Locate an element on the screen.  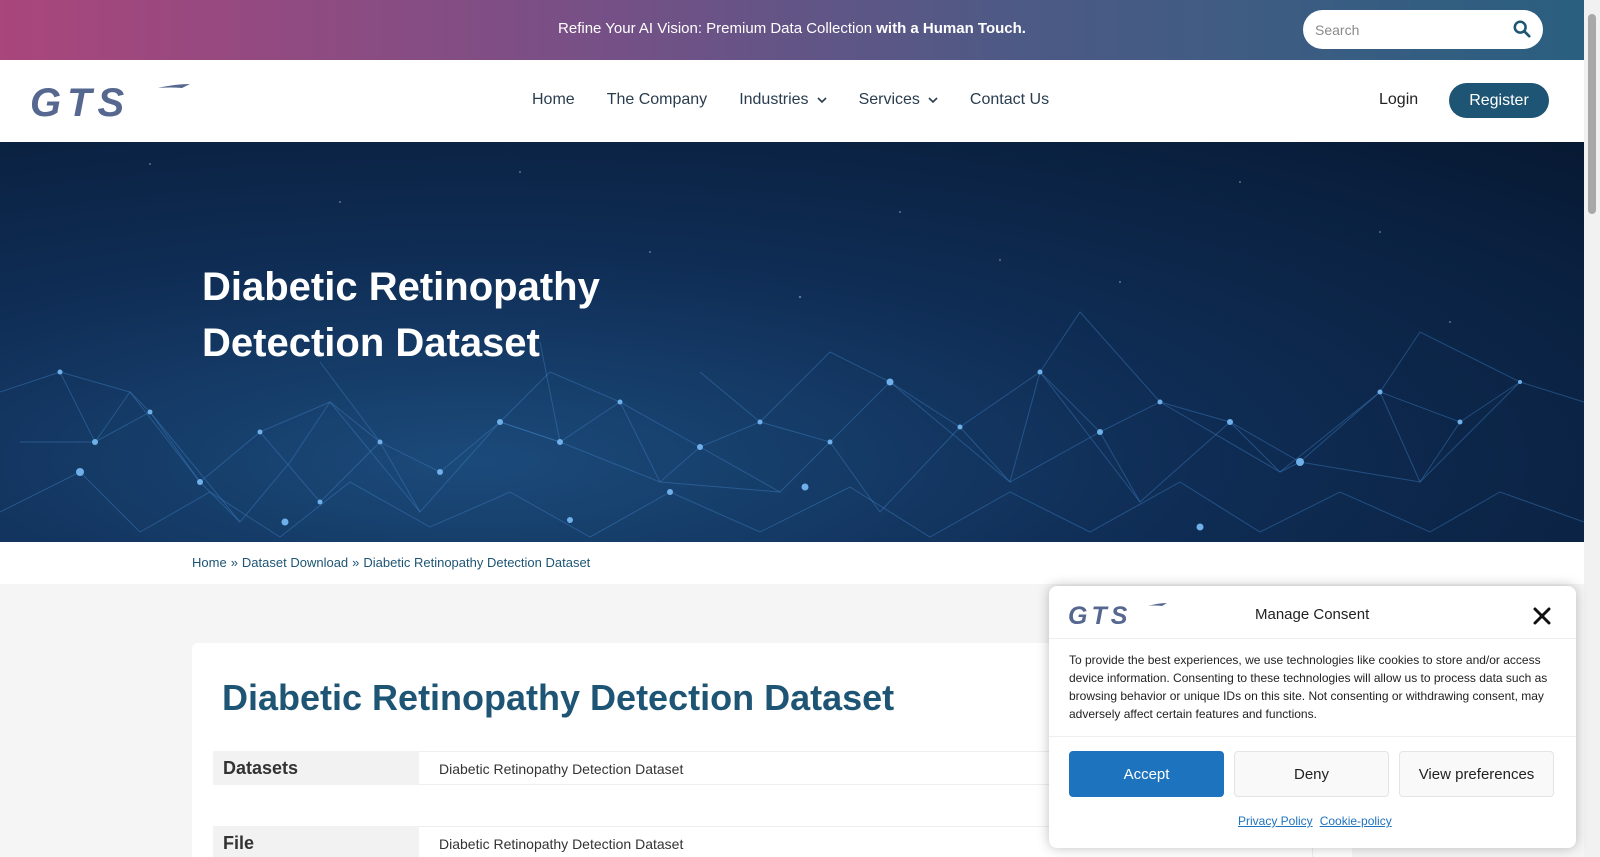
search-box is located at coordinates (1423, 29).